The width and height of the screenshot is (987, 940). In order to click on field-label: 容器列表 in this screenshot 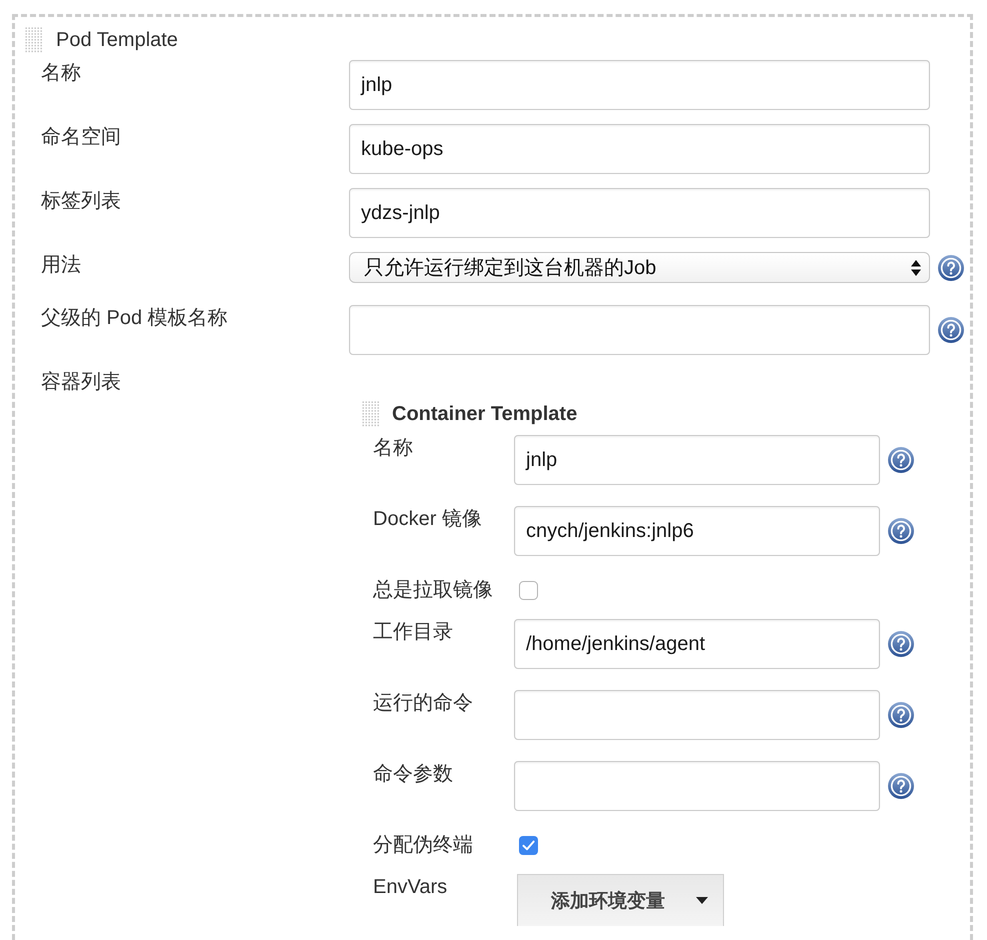, I will do `click(81, 382)`.